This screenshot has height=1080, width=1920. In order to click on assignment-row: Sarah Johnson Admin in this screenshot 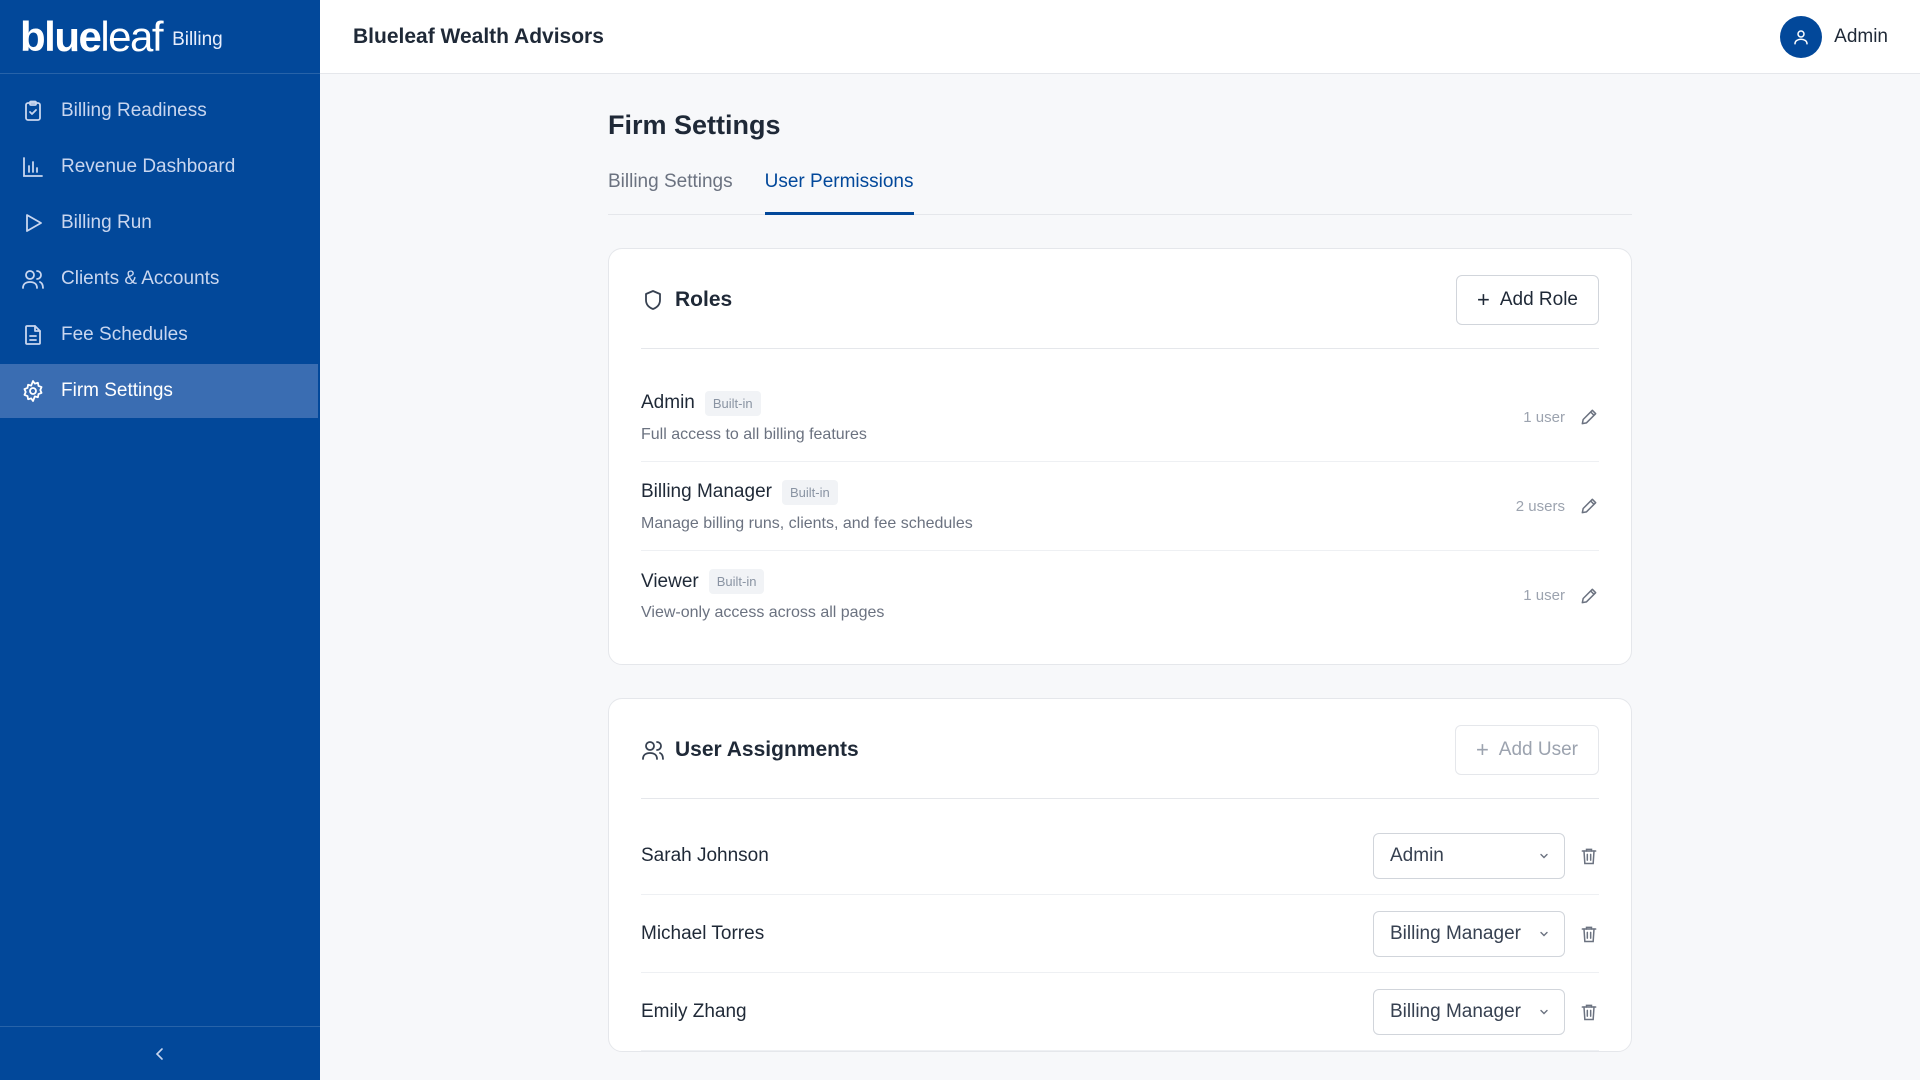, I will do `click(1120, 856)`.